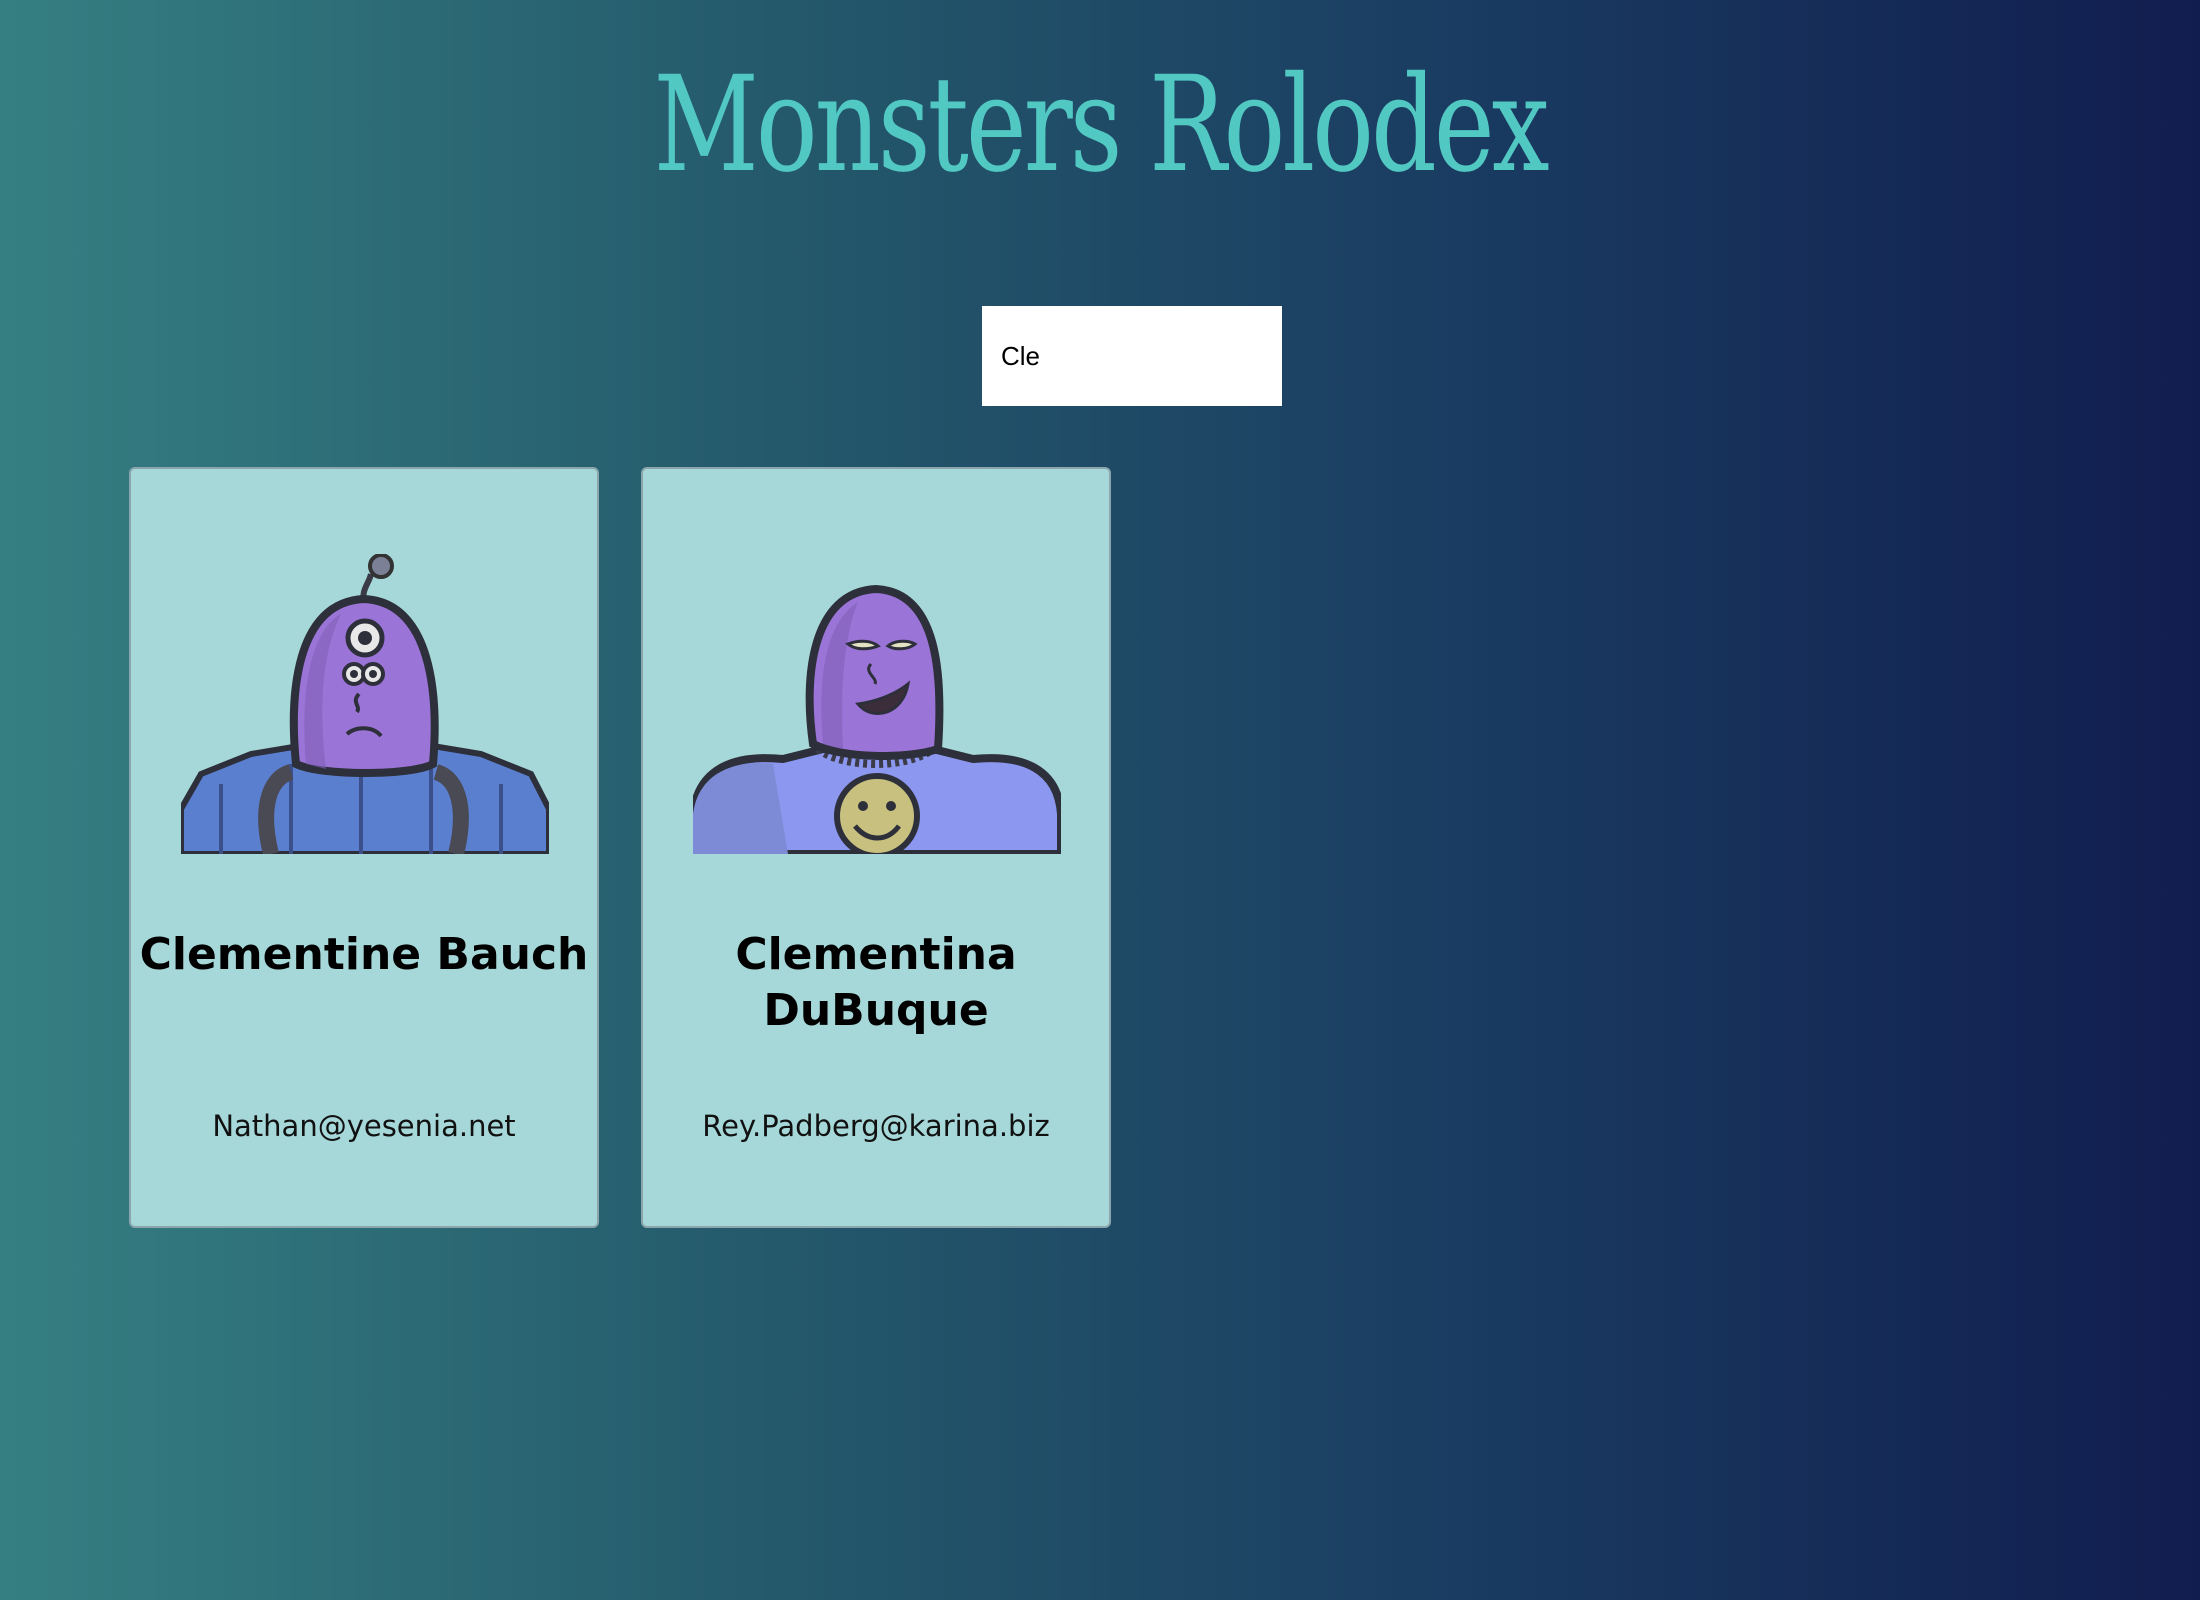  Describe the element at coordinates (365, 704) in the screenshot. I see `robot-cyclops-monster-avatar` at that location.